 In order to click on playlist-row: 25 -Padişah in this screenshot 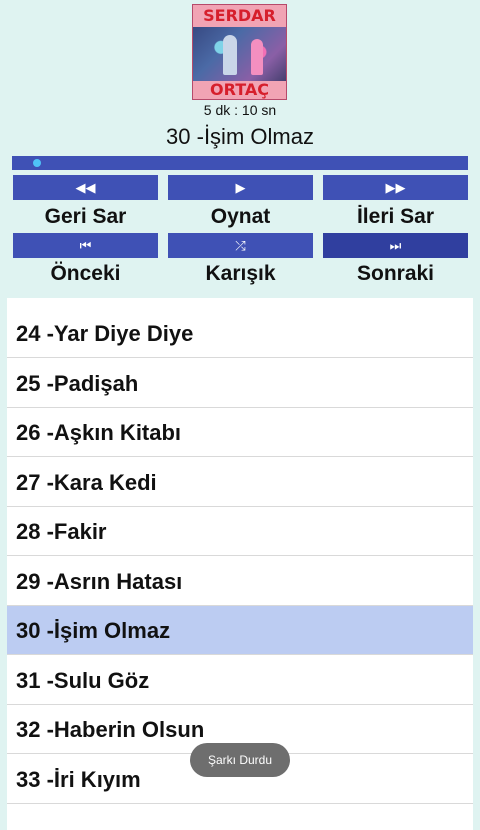, I will do `click(240, 383)`.